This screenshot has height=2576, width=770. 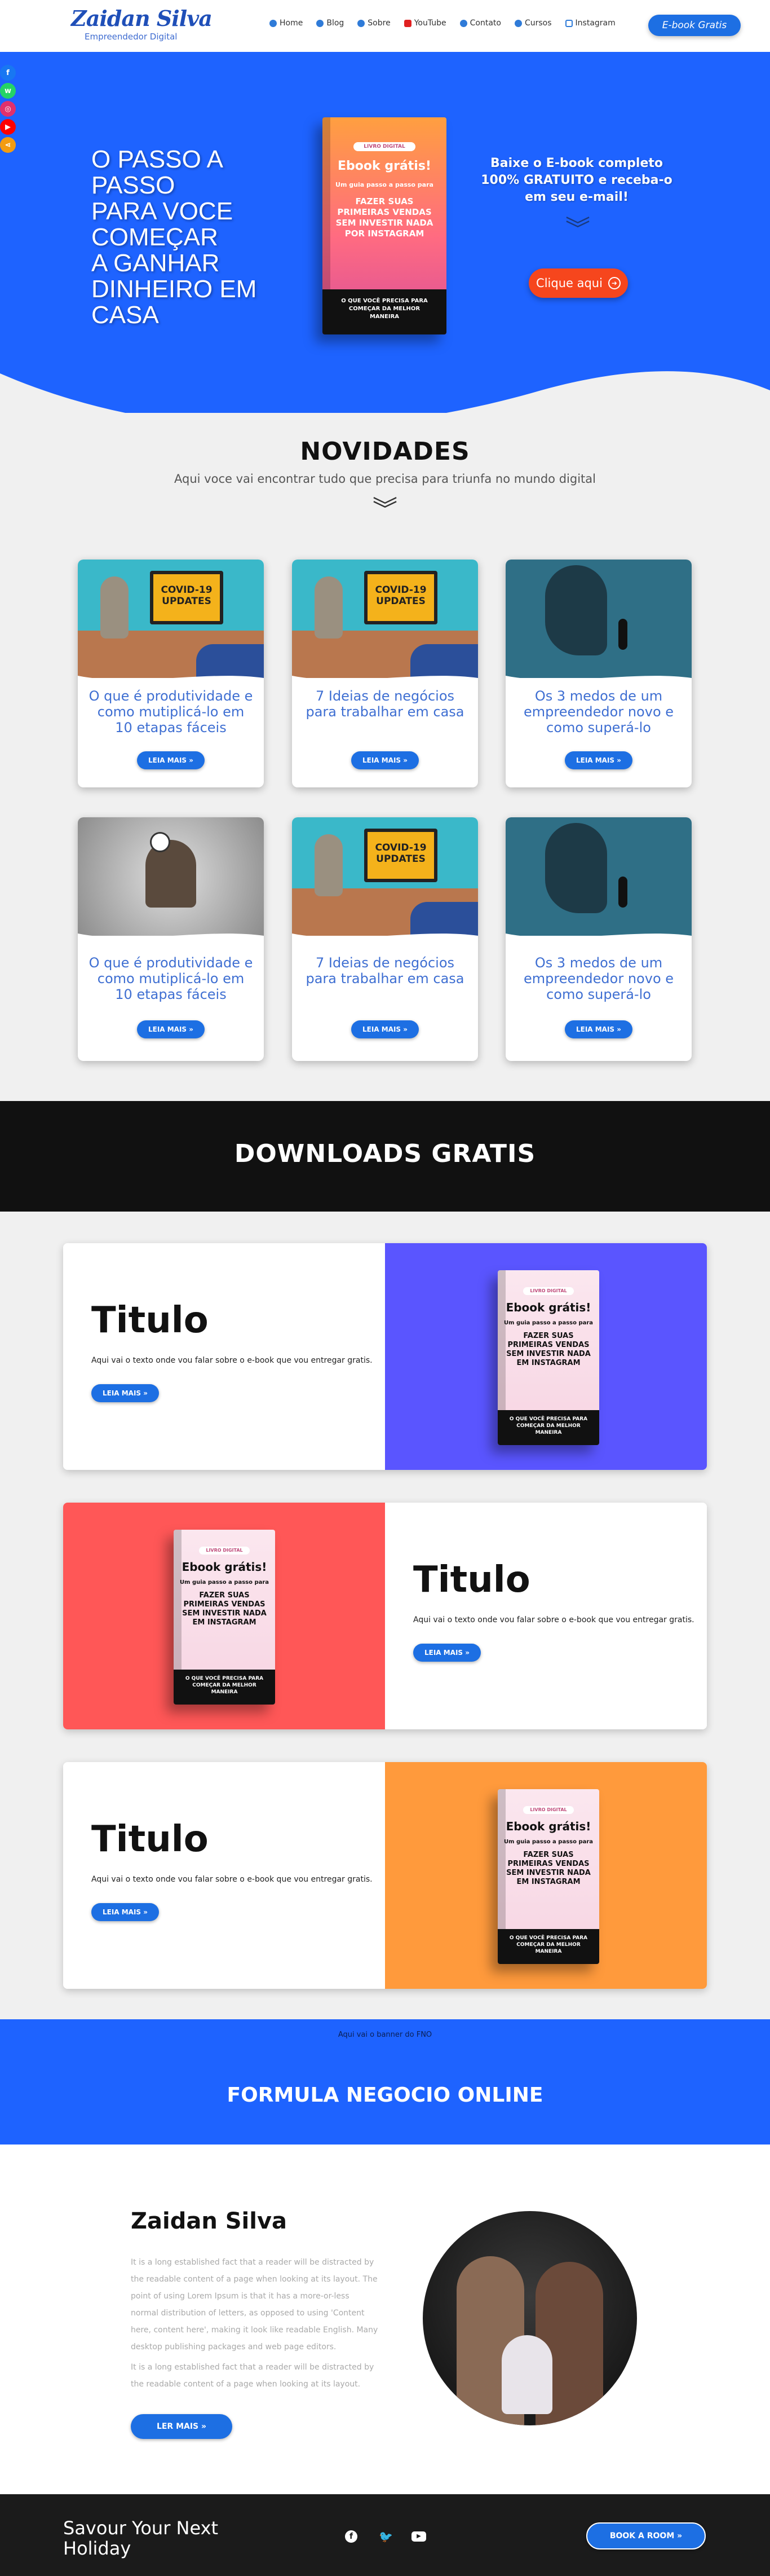 What do you see at coordinates (695, 26) in the screenshot?
I see `ebook-gratis-button: E-book Gratis` at bounding box center [695, 26].